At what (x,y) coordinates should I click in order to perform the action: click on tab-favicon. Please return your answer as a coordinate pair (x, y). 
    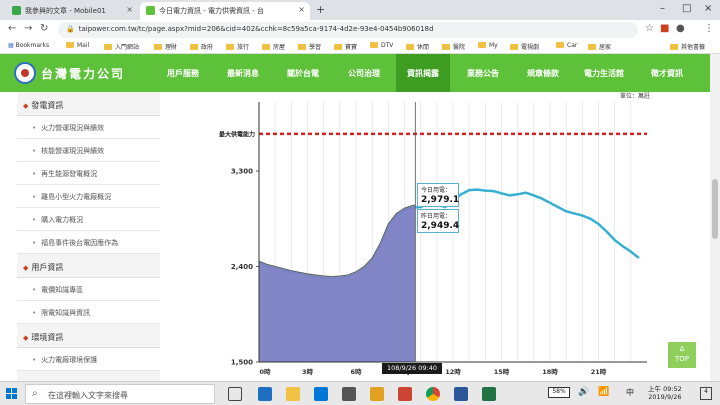
    Looking at the image, I should click on (150, 10).